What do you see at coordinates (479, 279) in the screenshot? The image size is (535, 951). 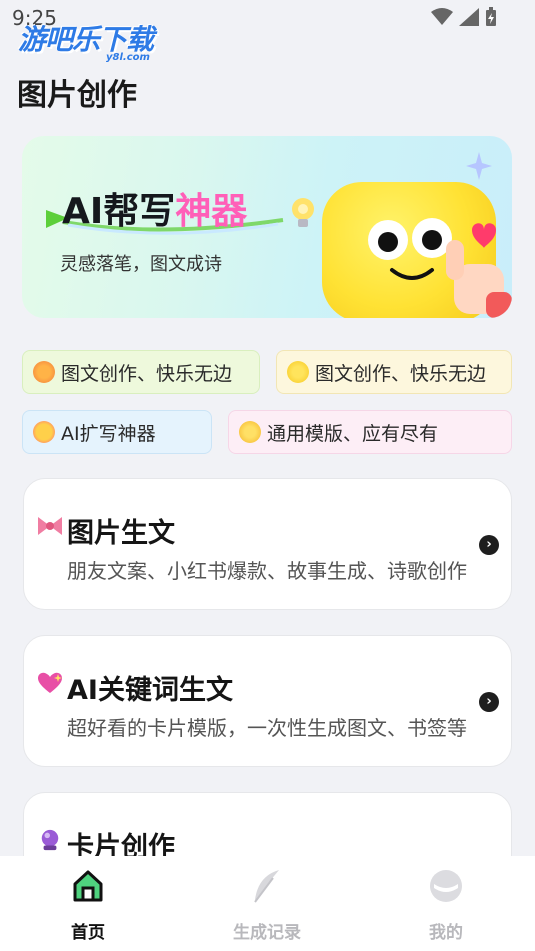 I see `thumbs-up-icon` at bounding box center [479, 279].